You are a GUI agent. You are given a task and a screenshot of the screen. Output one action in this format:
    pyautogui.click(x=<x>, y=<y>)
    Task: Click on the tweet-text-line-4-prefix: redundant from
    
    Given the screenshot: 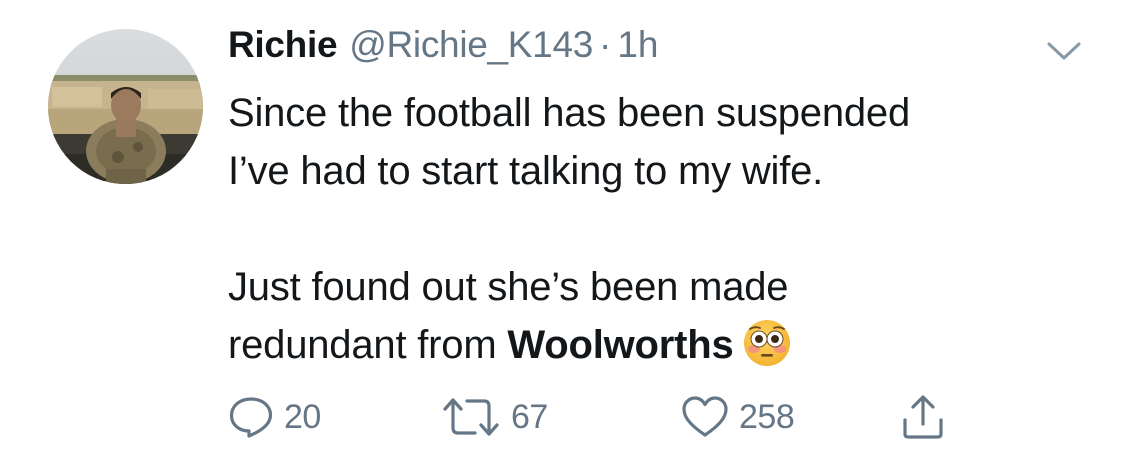 What is the action you would take?
    pyautogui.click(x=368, y=345)
    